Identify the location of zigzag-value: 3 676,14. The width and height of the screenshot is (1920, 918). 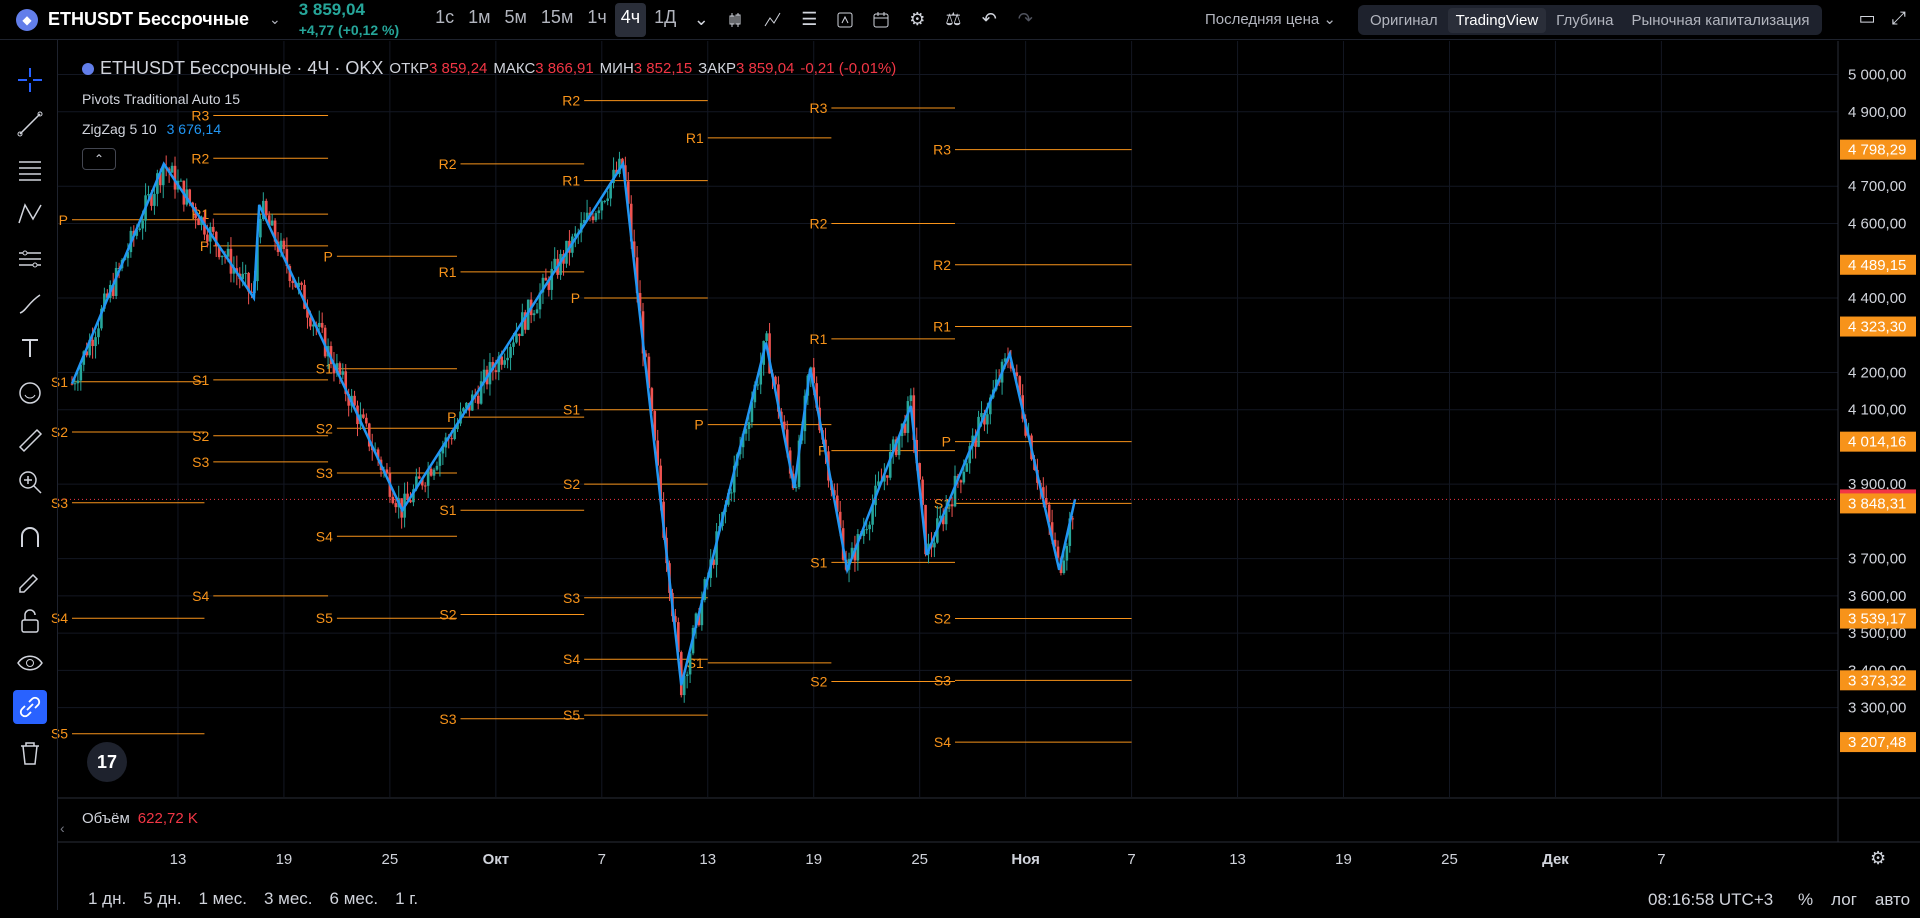
(194, 129).